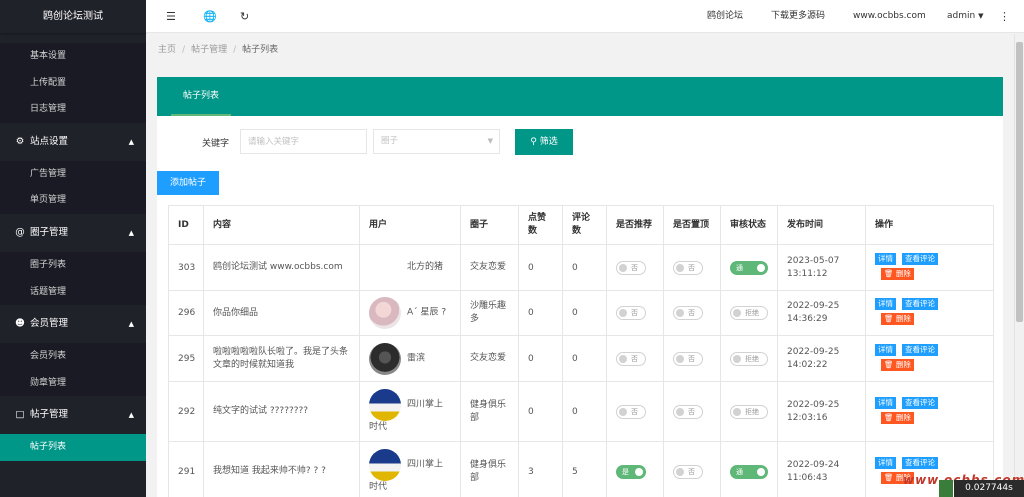  What do you see at coordinates (73, 324) in the screenshot?
I see `sidebar-group-member-management: ☻ 会员管理 ▲` at bounding box center [73, 324].